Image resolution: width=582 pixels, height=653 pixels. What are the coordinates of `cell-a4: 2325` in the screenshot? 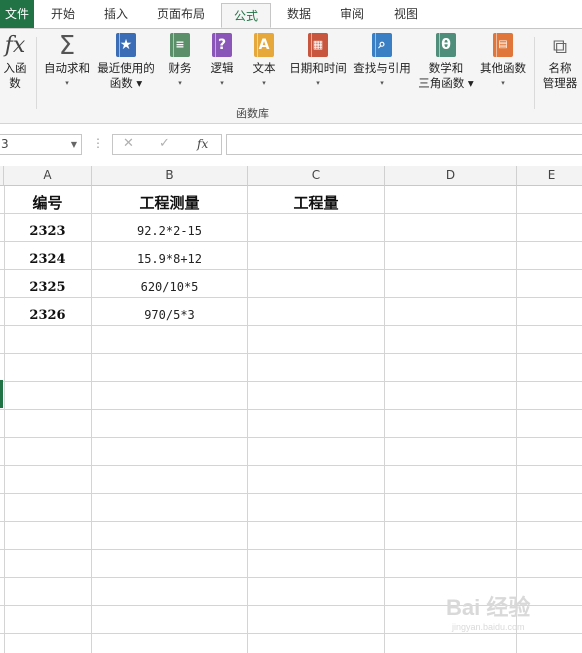 It's located at (47, 287).